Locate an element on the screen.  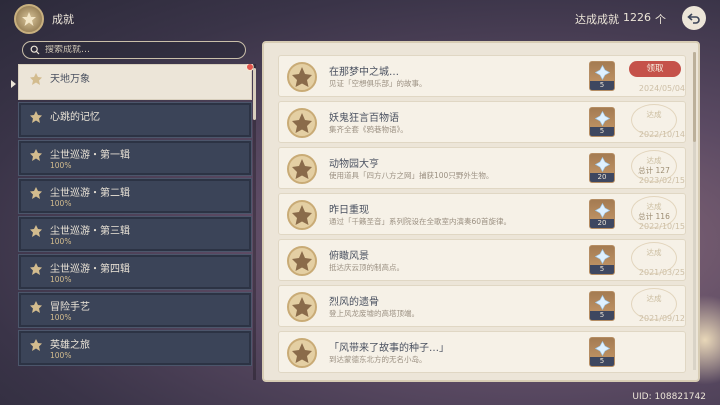
total-achievements: 达成成就 1226 个 is located at coordinates (620, 19).